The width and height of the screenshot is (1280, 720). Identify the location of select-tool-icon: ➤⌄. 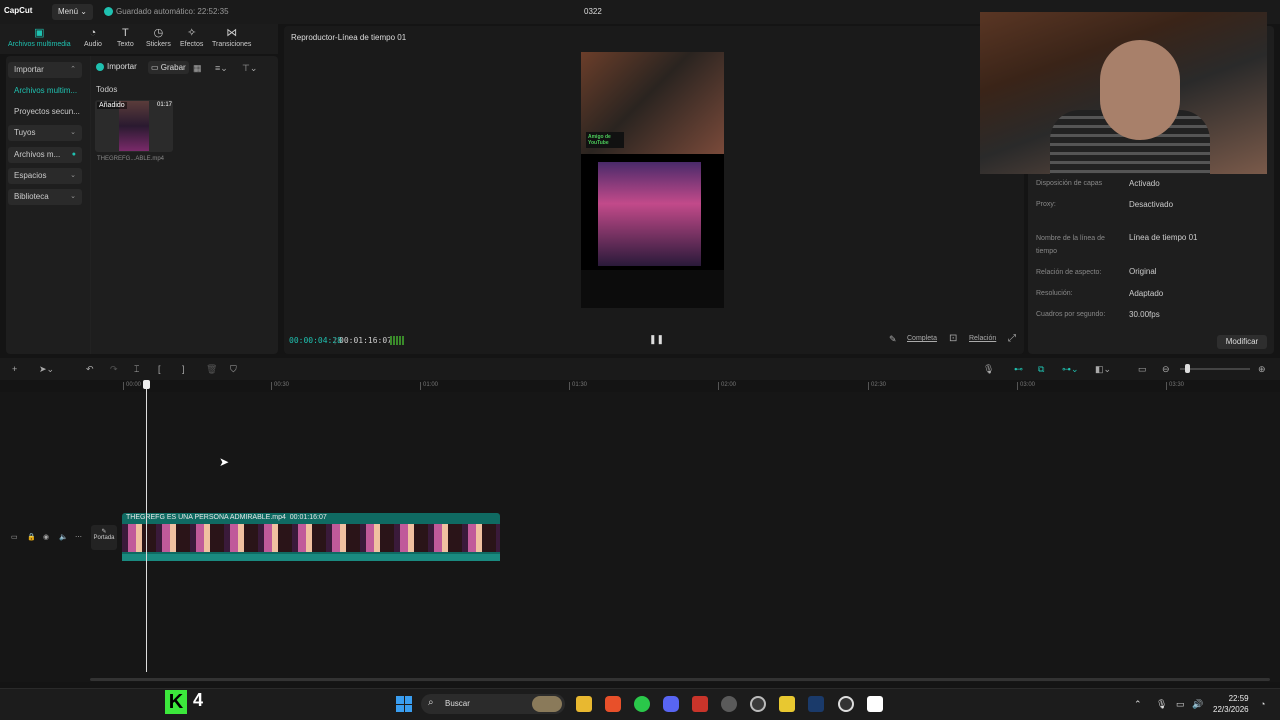
(46, 369).